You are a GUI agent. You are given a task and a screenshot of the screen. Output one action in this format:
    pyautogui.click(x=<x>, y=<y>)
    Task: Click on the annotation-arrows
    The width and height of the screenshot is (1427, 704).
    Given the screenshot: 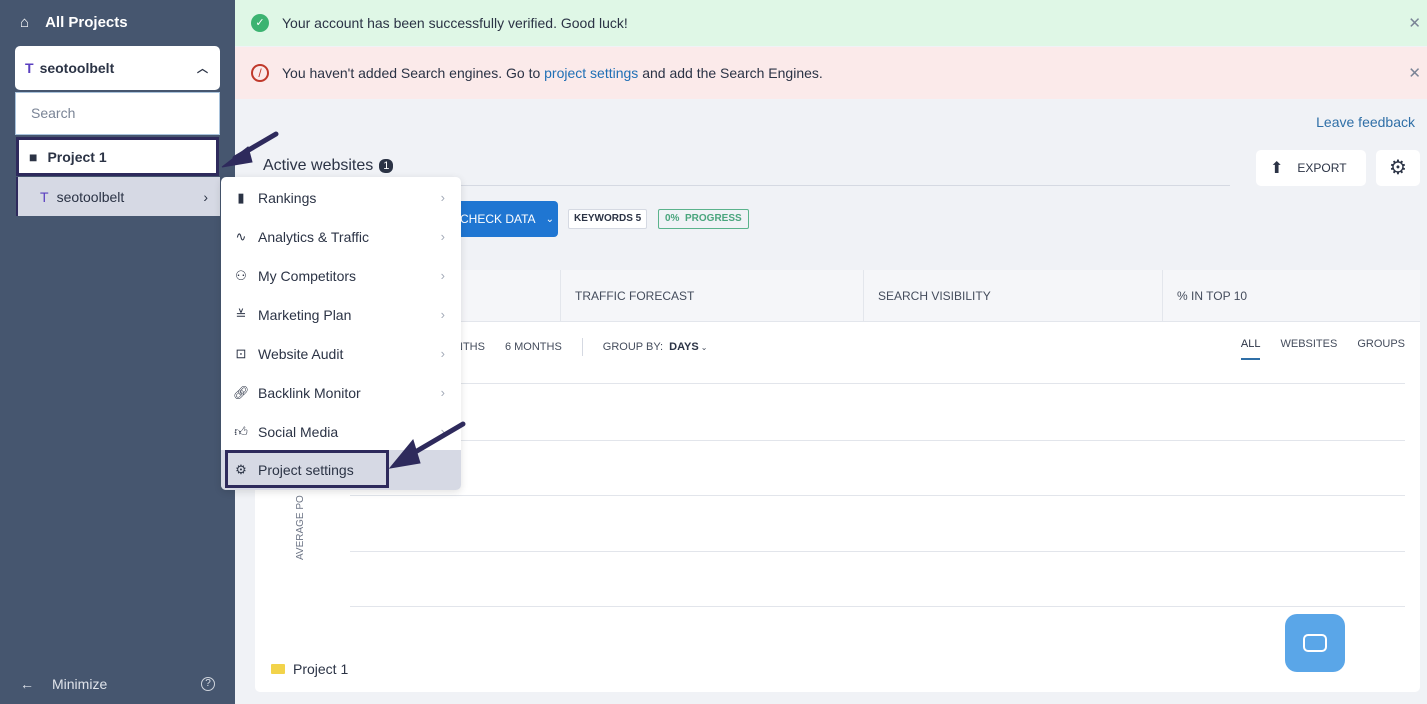 What is the action you would take?
    pyautogui.click(x=343, y=300)
    